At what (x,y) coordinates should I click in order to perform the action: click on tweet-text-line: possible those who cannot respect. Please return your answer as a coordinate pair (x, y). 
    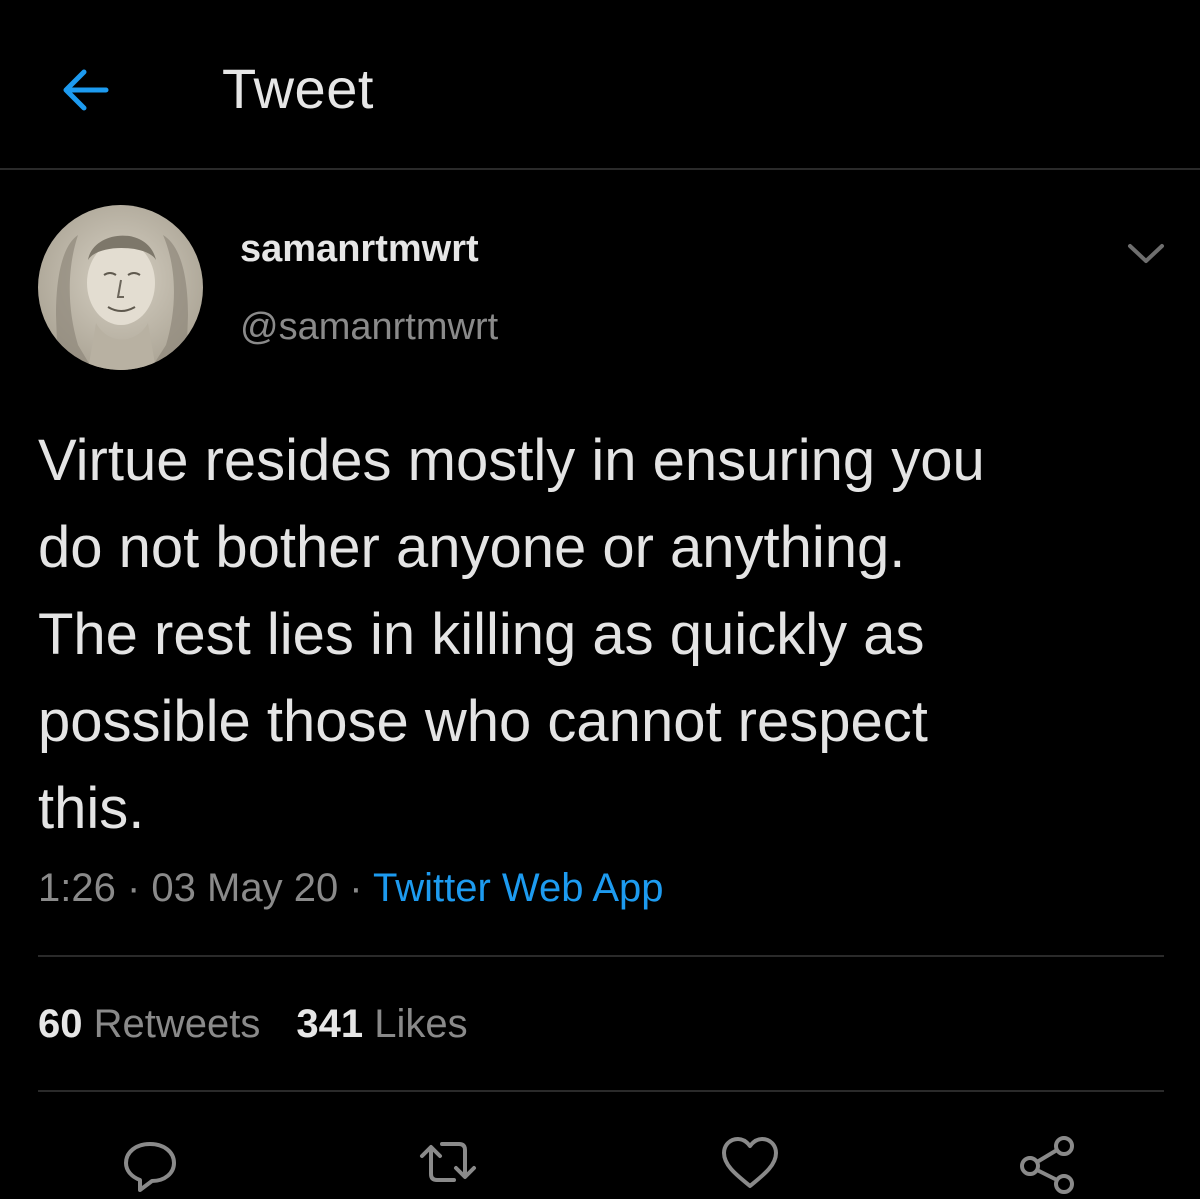
    Looking at the image, I should click on (483, 721).